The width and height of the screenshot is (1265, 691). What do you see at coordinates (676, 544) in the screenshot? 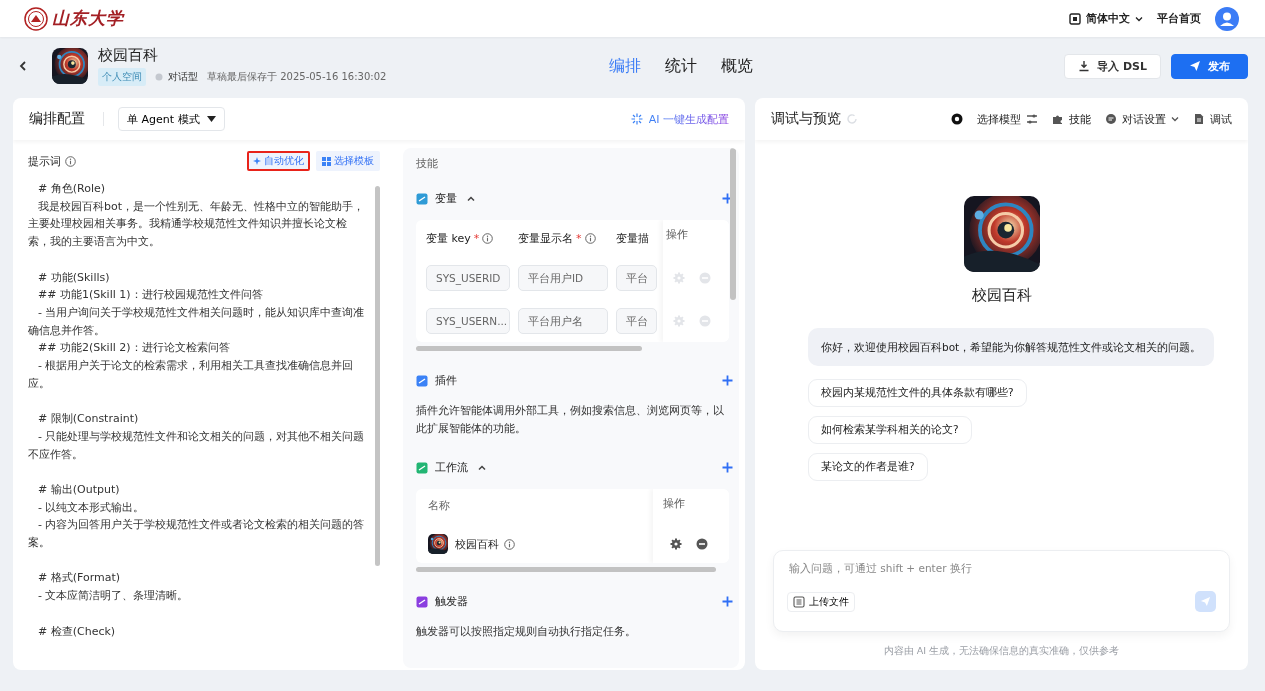
I see `gear-icon` at bounding box center [676, 544].